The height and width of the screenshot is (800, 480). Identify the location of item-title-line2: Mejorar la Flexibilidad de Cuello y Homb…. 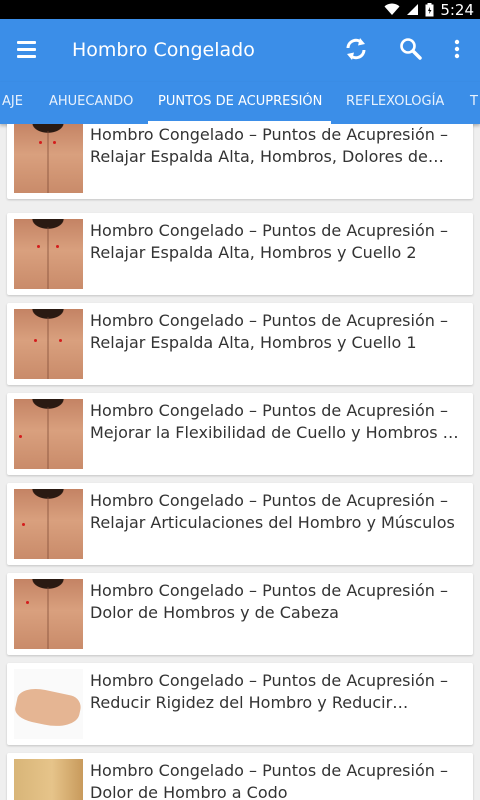
(277, 432).